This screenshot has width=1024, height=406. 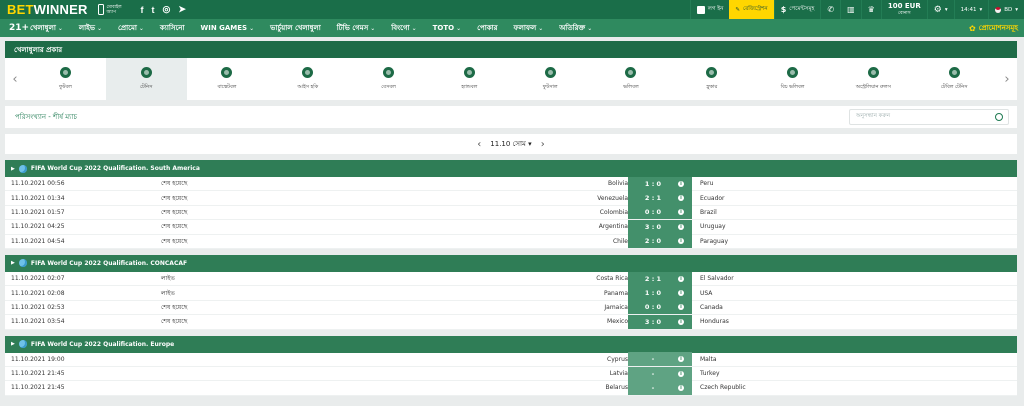 I want to click on next-date-button: ›, so click(x=543, y=144).